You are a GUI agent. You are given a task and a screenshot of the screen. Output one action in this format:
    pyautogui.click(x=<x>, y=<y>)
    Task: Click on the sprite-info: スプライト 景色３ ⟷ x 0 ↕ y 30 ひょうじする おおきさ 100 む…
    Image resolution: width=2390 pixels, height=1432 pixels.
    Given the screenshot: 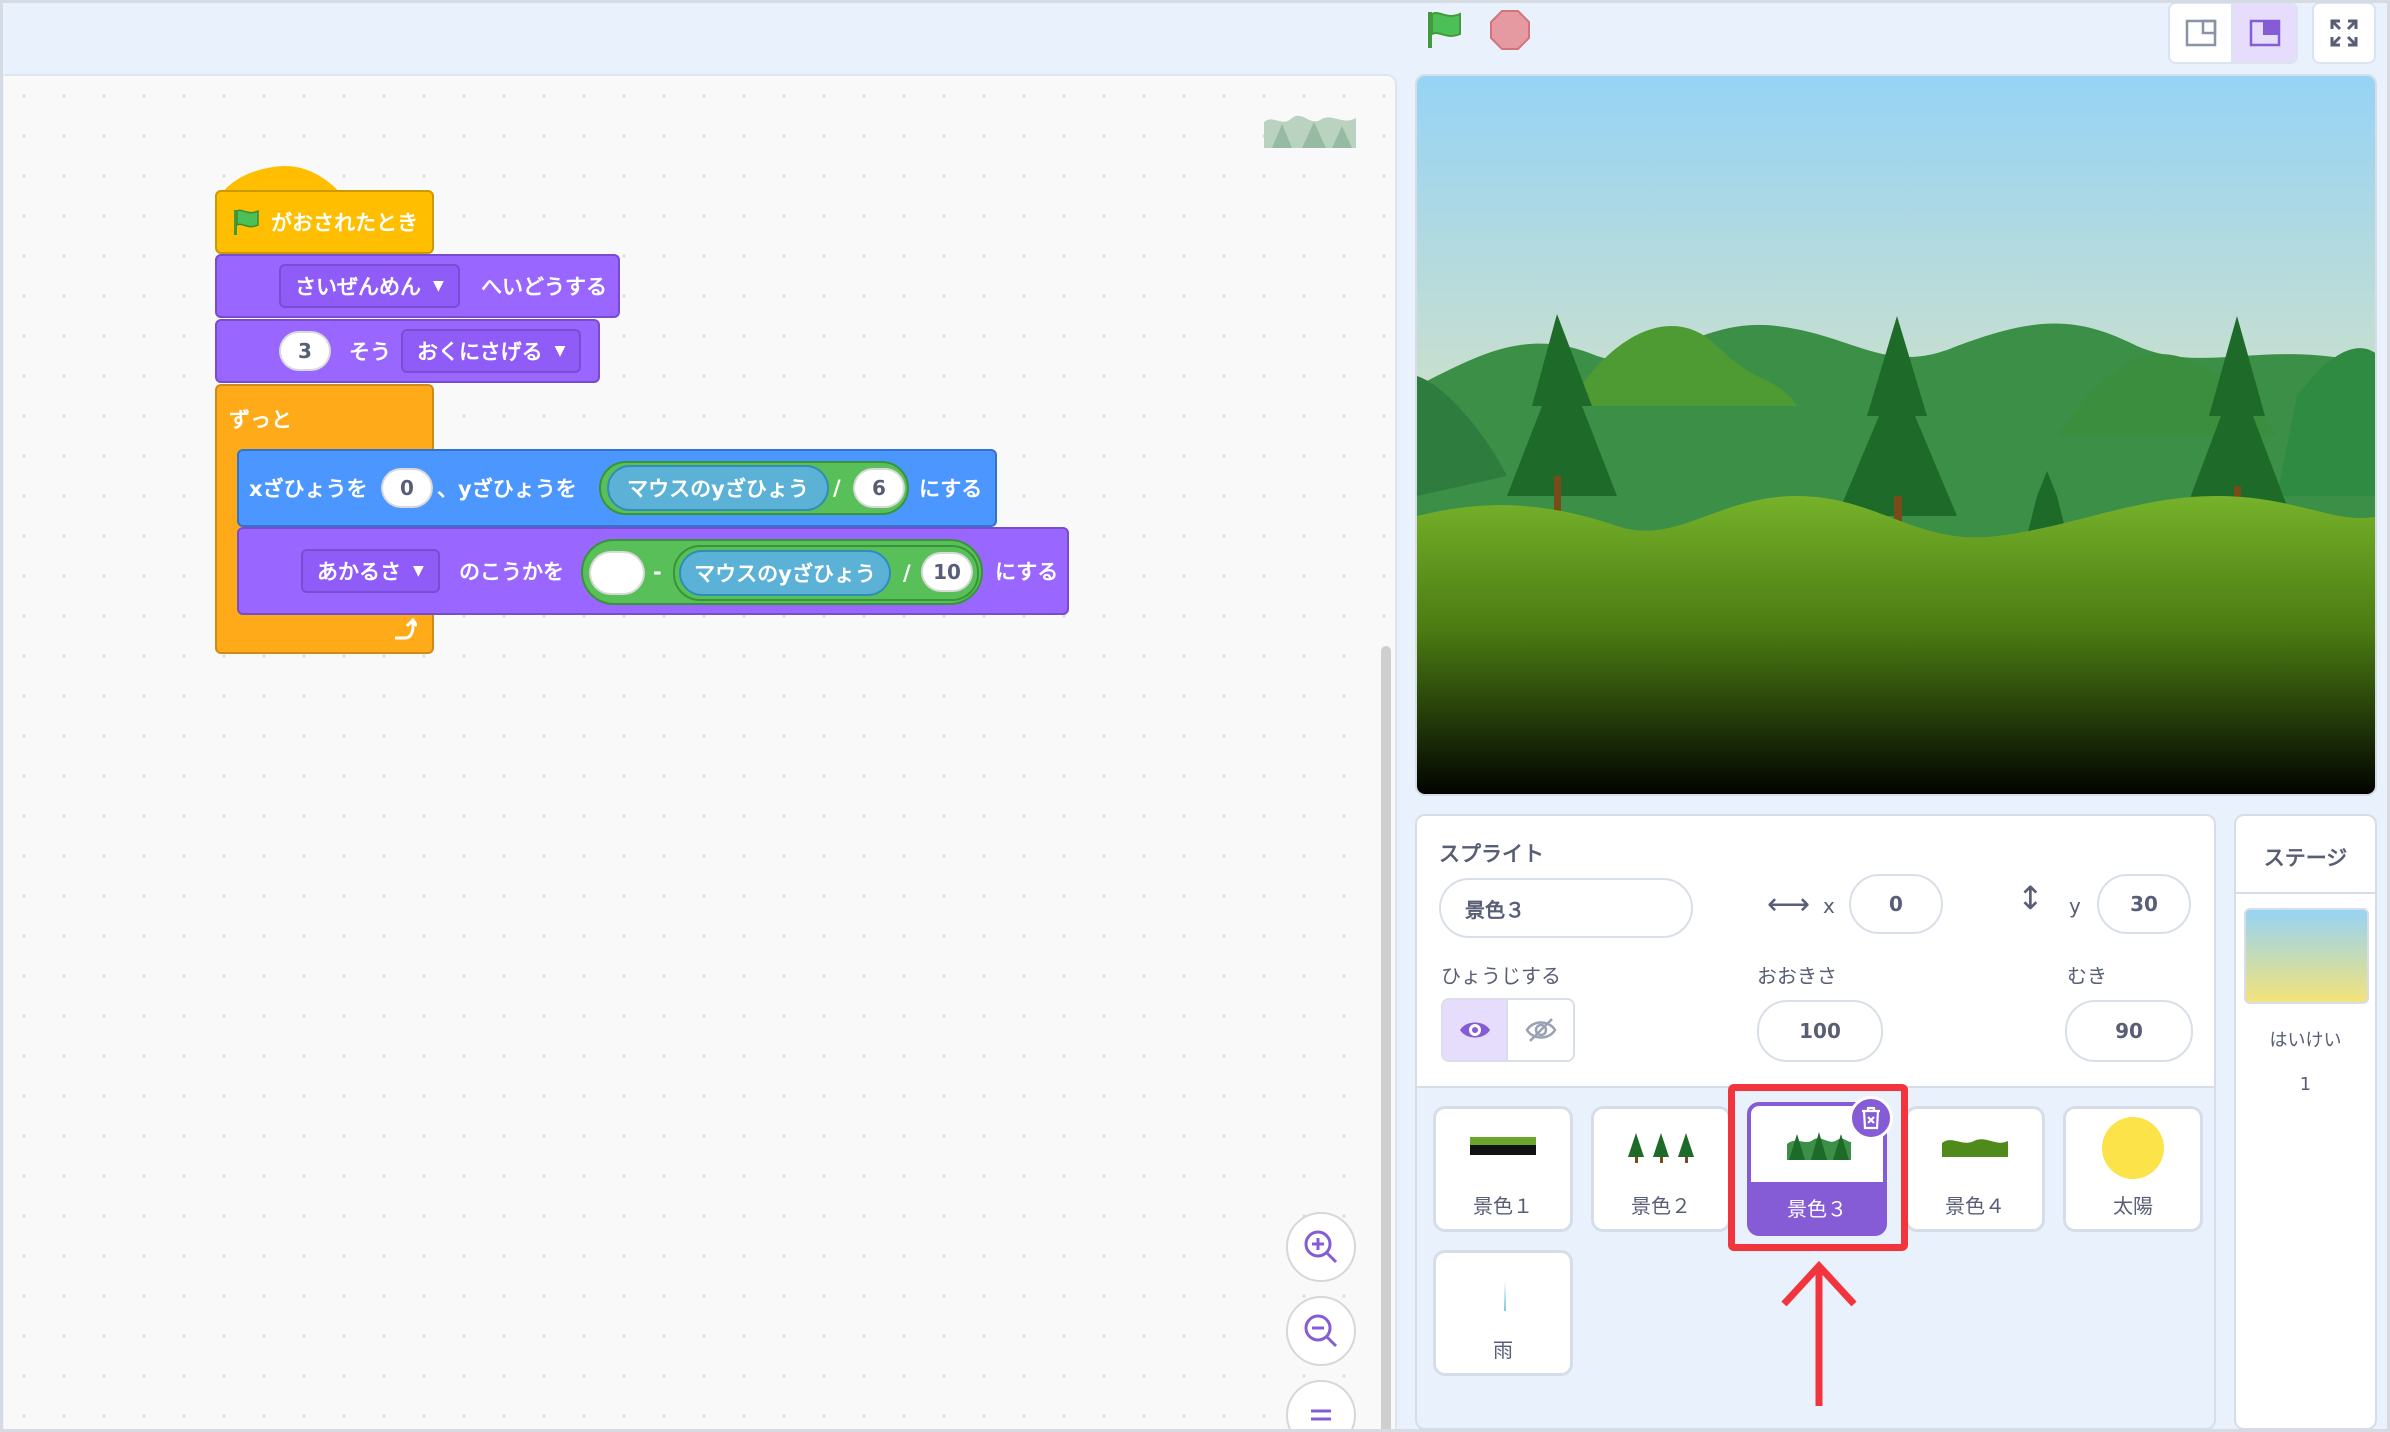 What is the action you would take?
    pyautogui.click(x=1815, y=952)
    